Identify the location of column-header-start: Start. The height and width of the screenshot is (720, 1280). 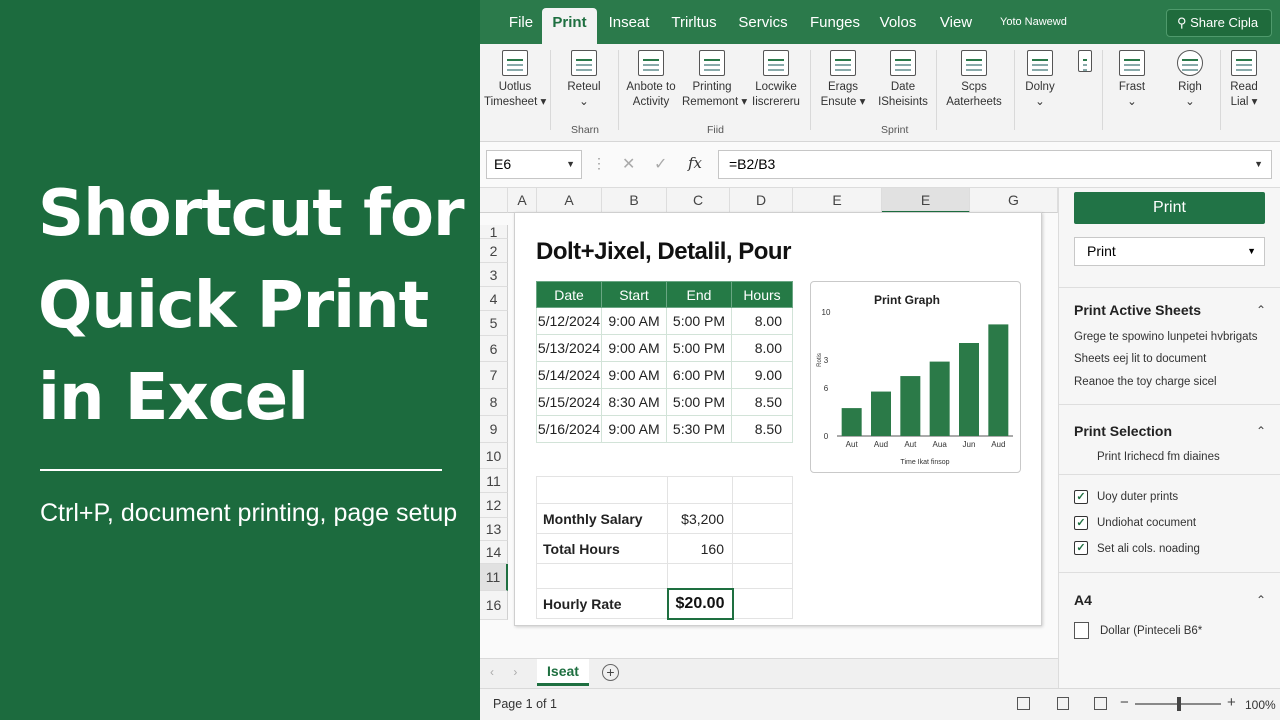
(634, 294).